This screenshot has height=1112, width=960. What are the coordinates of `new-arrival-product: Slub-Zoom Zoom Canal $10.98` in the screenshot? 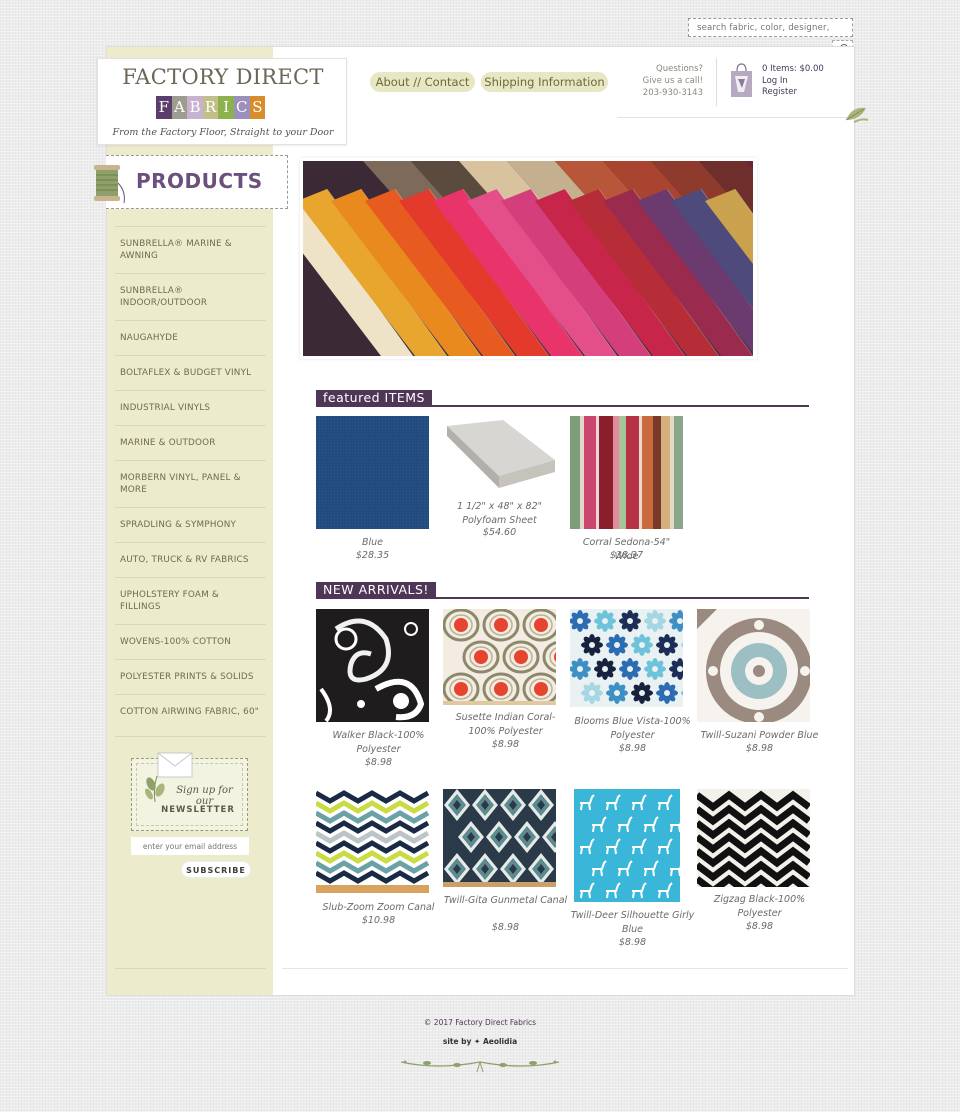 It's located at (378, 864).